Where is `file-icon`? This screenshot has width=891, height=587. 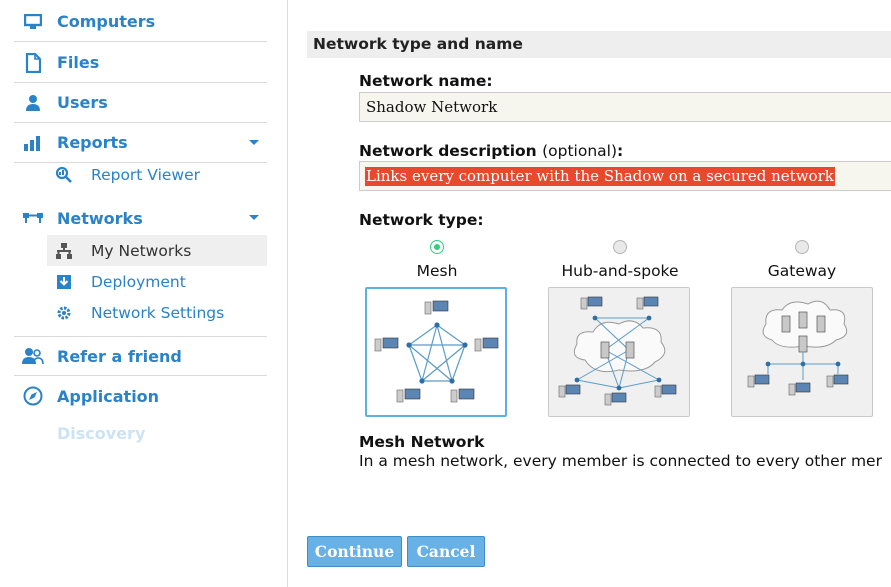 file-icon is located at coordinates (33, 63).